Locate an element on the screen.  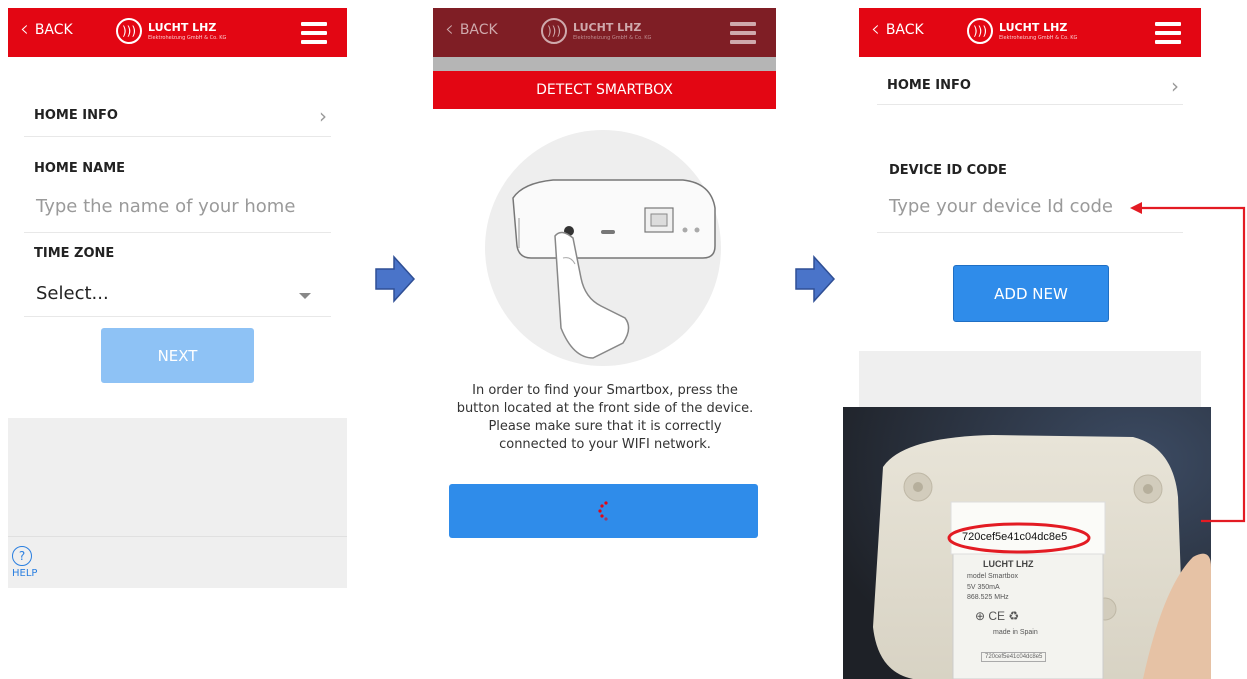
loading-spinner-icon is located at coordinates (602, 511).